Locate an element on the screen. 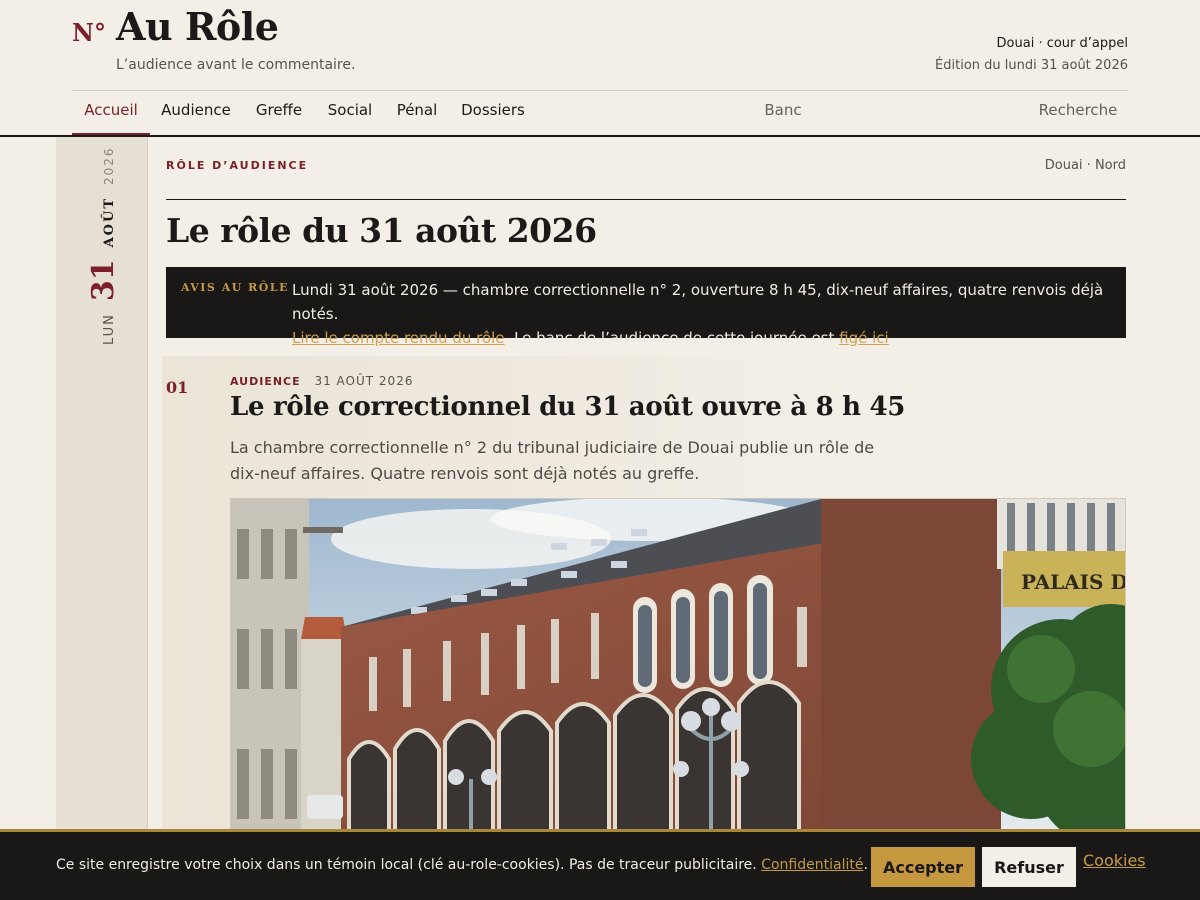 The height and width of the screenshot is (900, 1200). brand-mark: N° is located at coordinates (89, 32).